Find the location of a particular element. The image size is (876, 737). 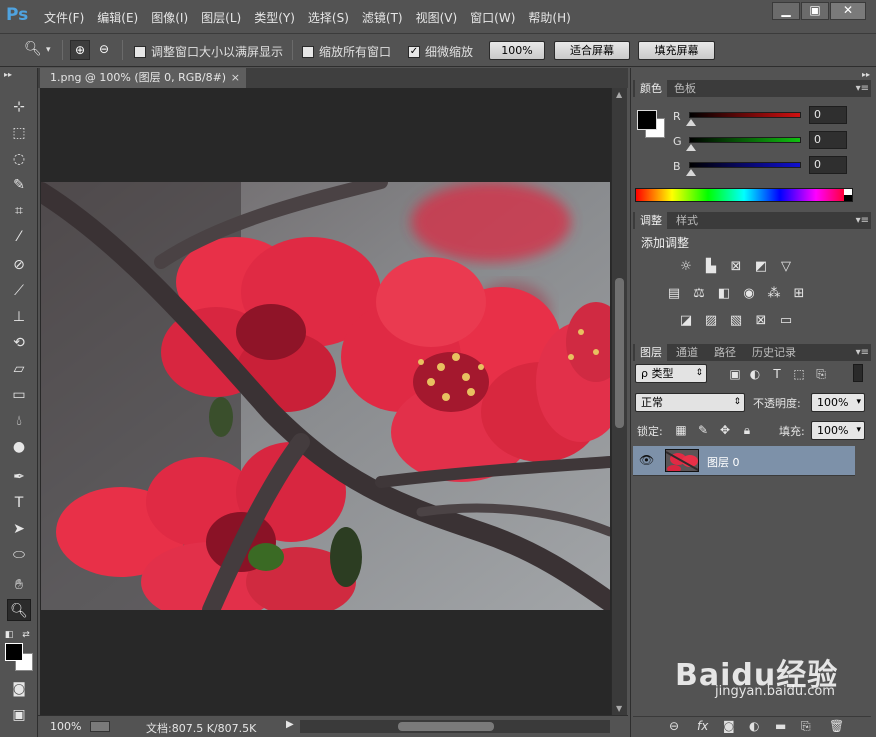

red-value-input: 0 is located at coordinates (828, 115).